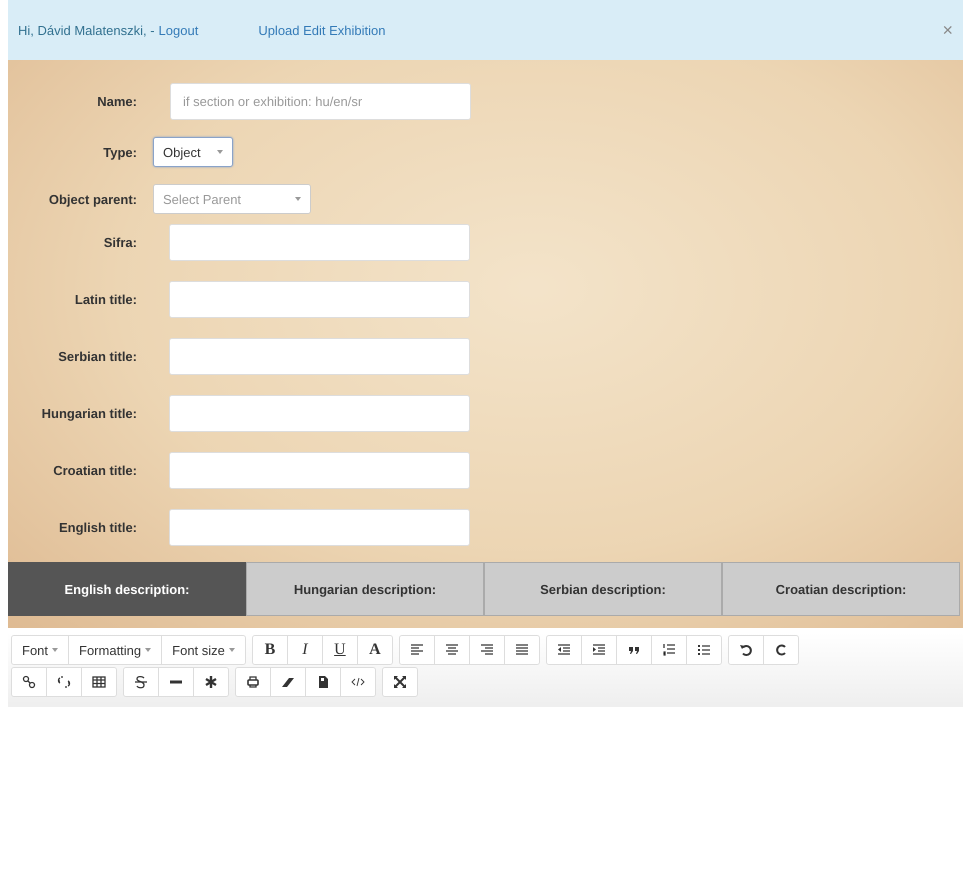  Describe the element at coordinates (374, 650) in the screenshot. I see `format-button: A` at that location.